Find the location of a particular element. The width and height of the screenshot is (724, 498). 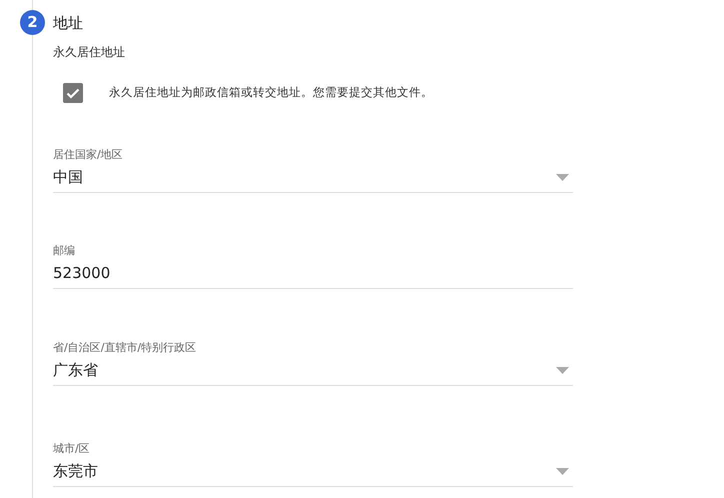

select-field: 居住国家/地区 中国 is located at coordinates (313, 170).